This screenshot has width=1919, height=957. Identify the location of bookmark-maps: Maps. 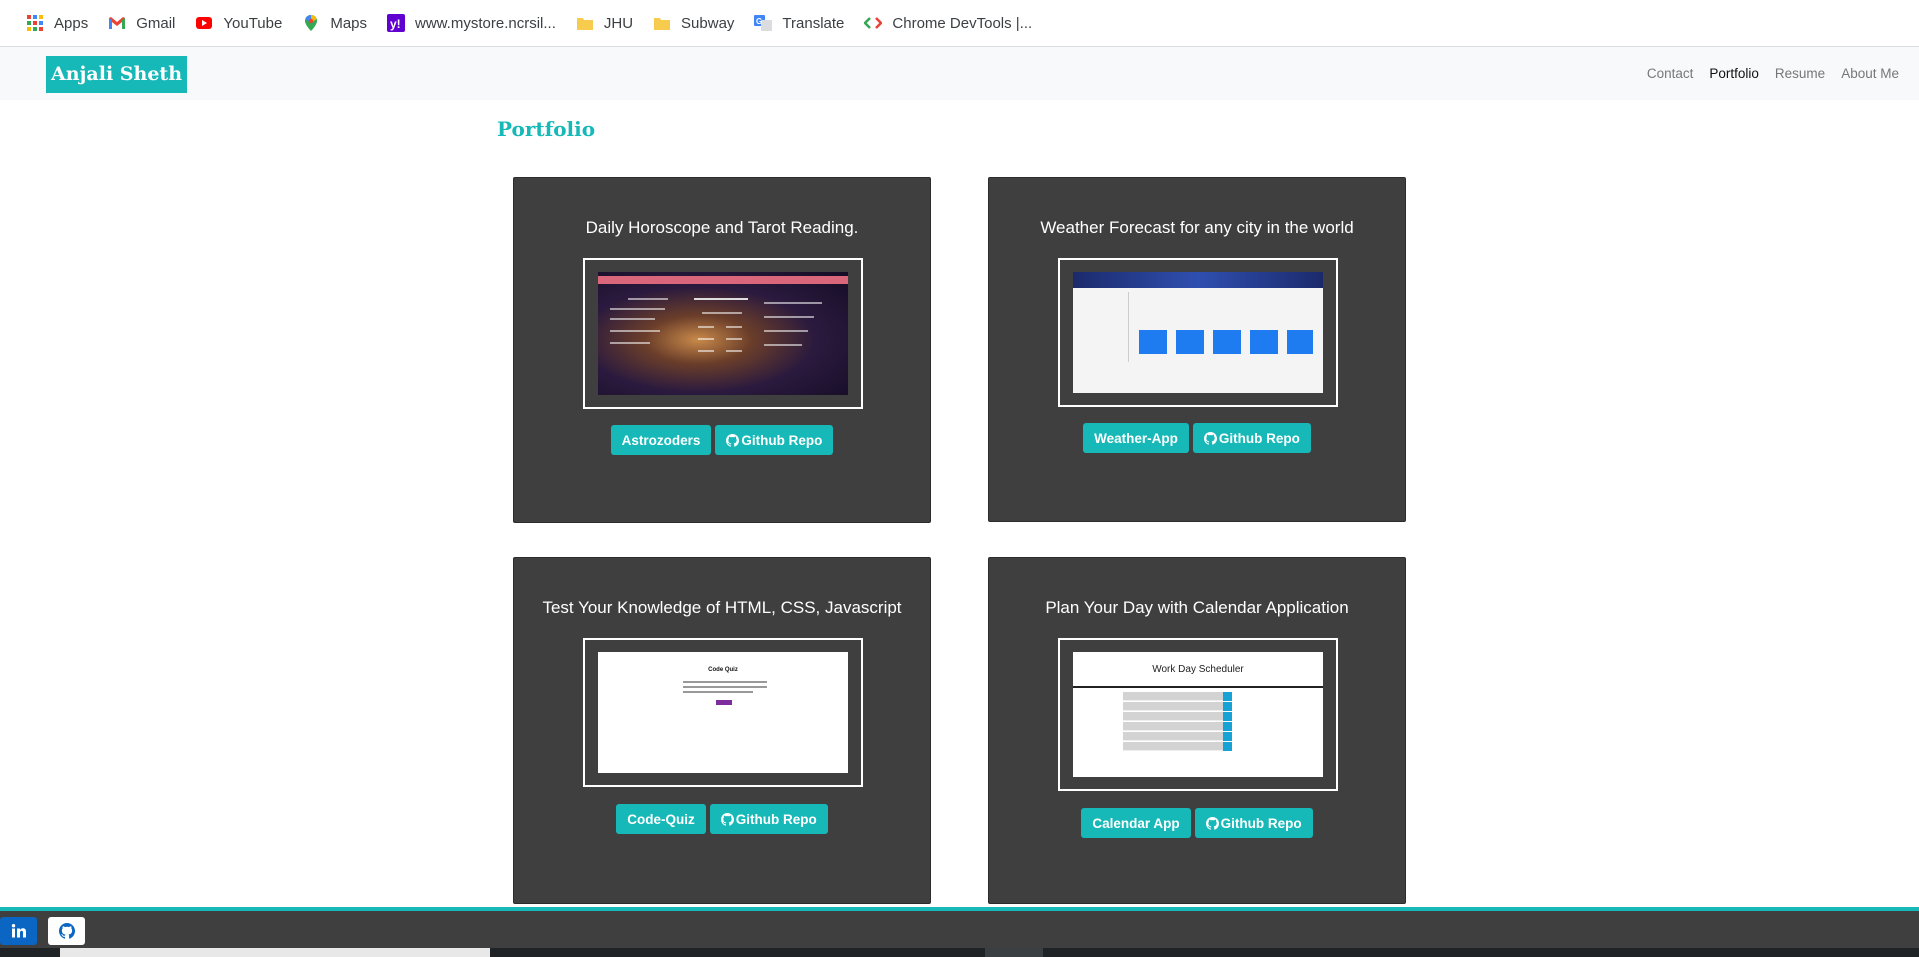
(334, 23).